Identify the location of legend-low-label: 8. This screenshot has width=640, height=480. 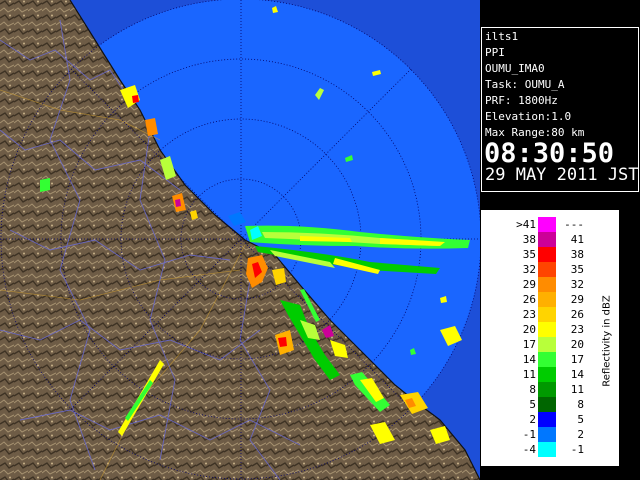
(532, 389).